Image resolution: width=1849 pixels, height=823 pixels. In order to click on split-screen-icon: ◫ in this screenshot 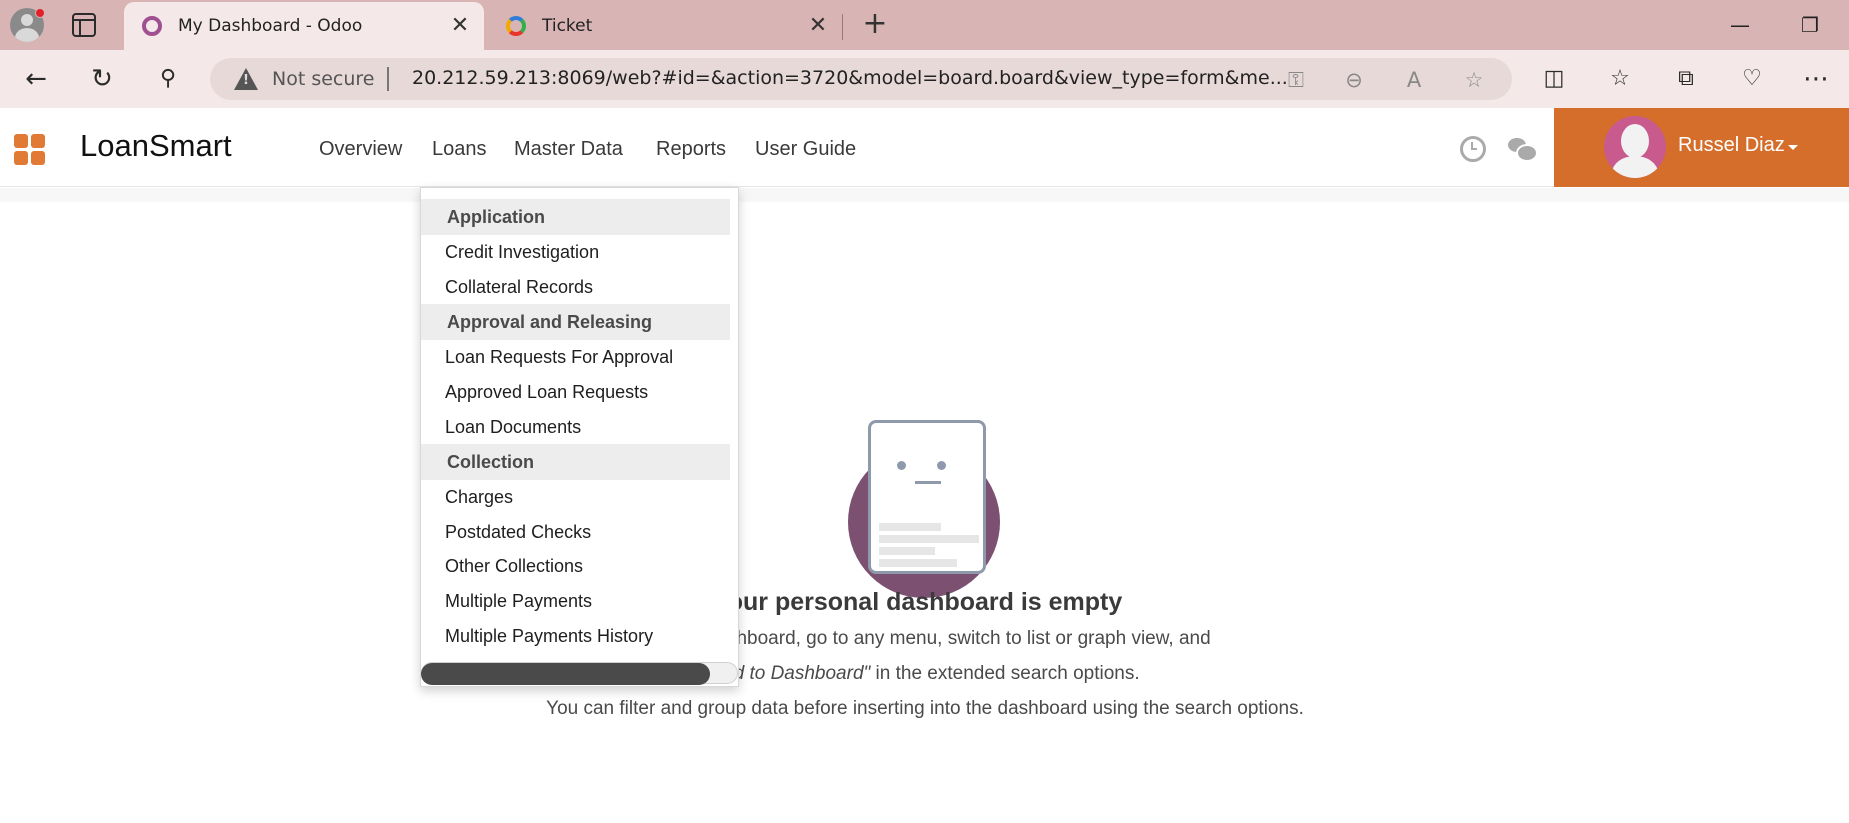, I will do `click(1554, 80)`.